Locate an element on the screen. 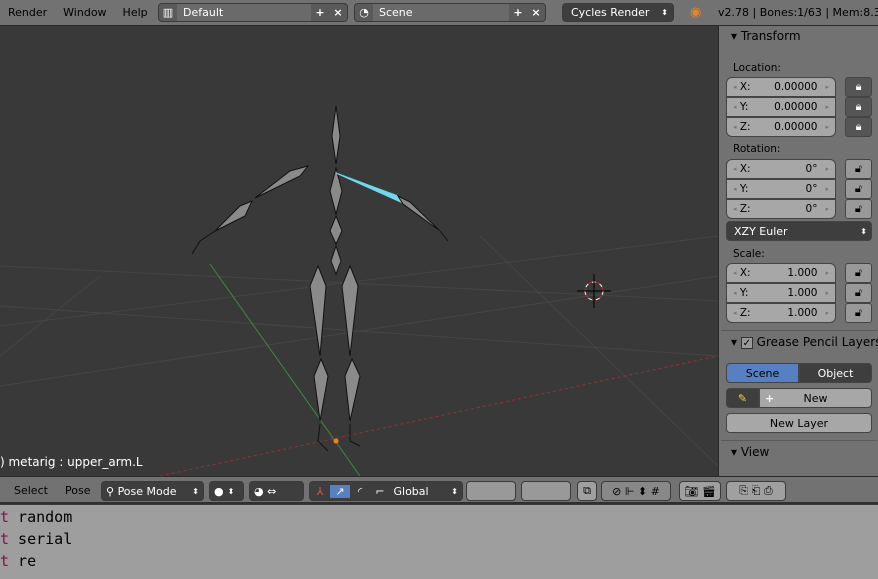 This screenshot has width=878, height=579. lock-layers-icon: ⧉ is located at coordinates (587, 491).